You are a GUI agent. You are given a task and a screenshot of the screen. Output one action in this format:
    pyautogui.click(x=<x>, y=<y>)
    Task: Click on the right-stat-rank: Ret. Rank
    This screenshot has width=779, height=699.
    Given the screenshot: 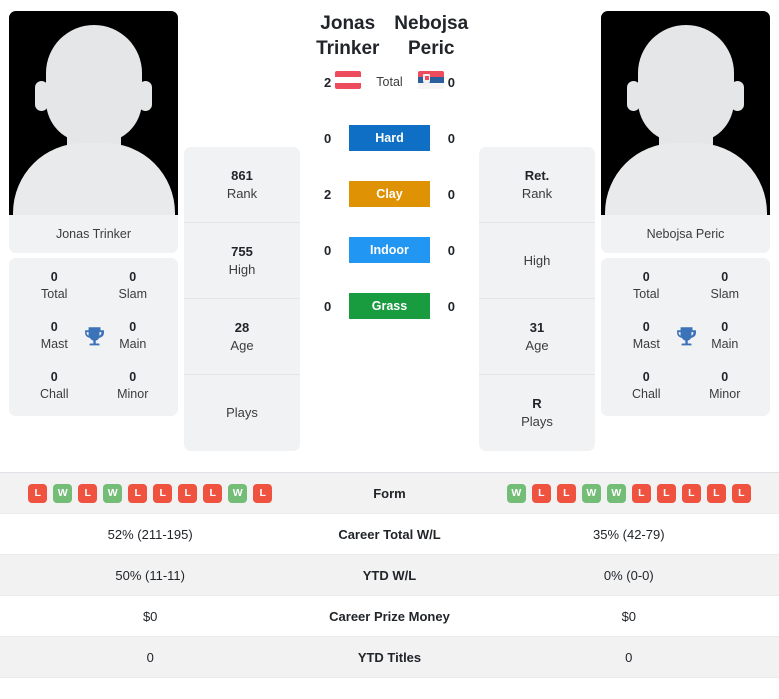 What is the action you would take?
    pyautogui.click(x=537, y=185)
    